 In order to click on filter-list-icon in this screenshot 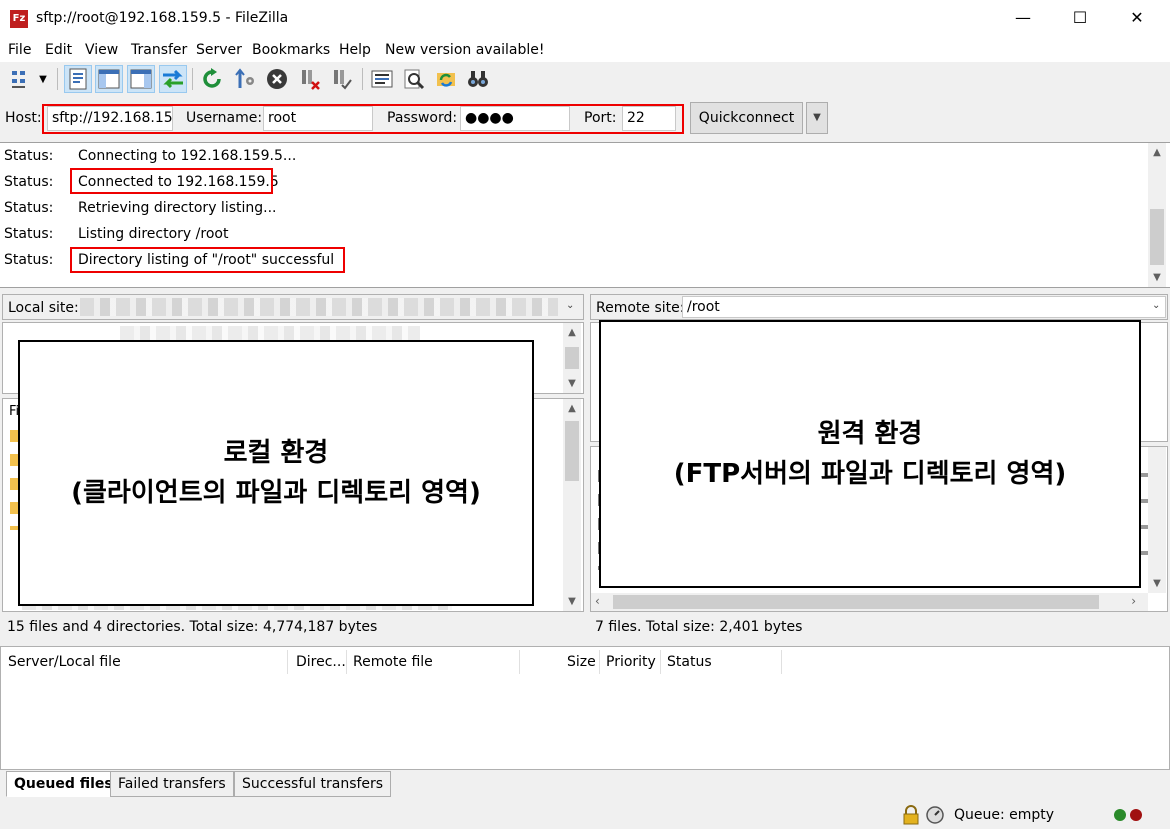, I will do `click(382, 79)`.